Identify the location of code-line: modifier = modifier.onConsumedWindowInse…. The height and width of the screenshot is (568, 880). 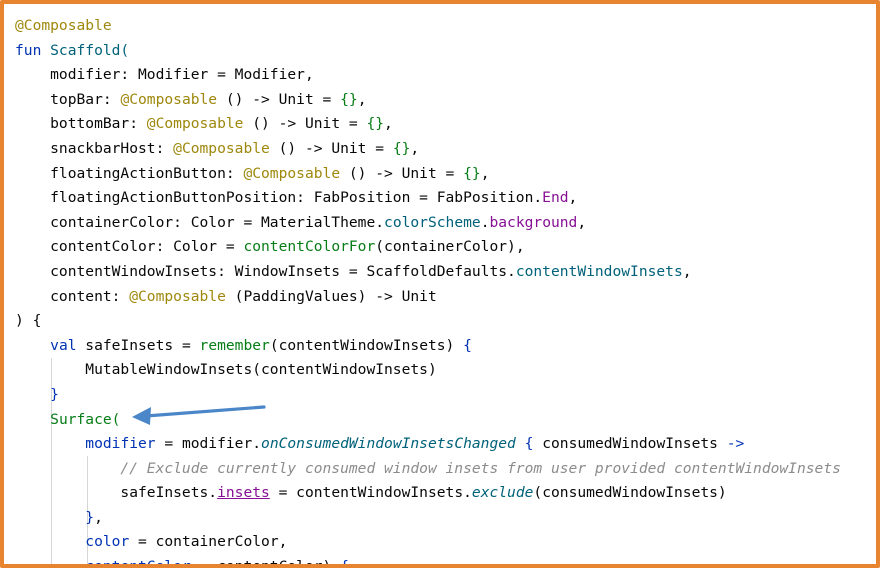
(445, 444).